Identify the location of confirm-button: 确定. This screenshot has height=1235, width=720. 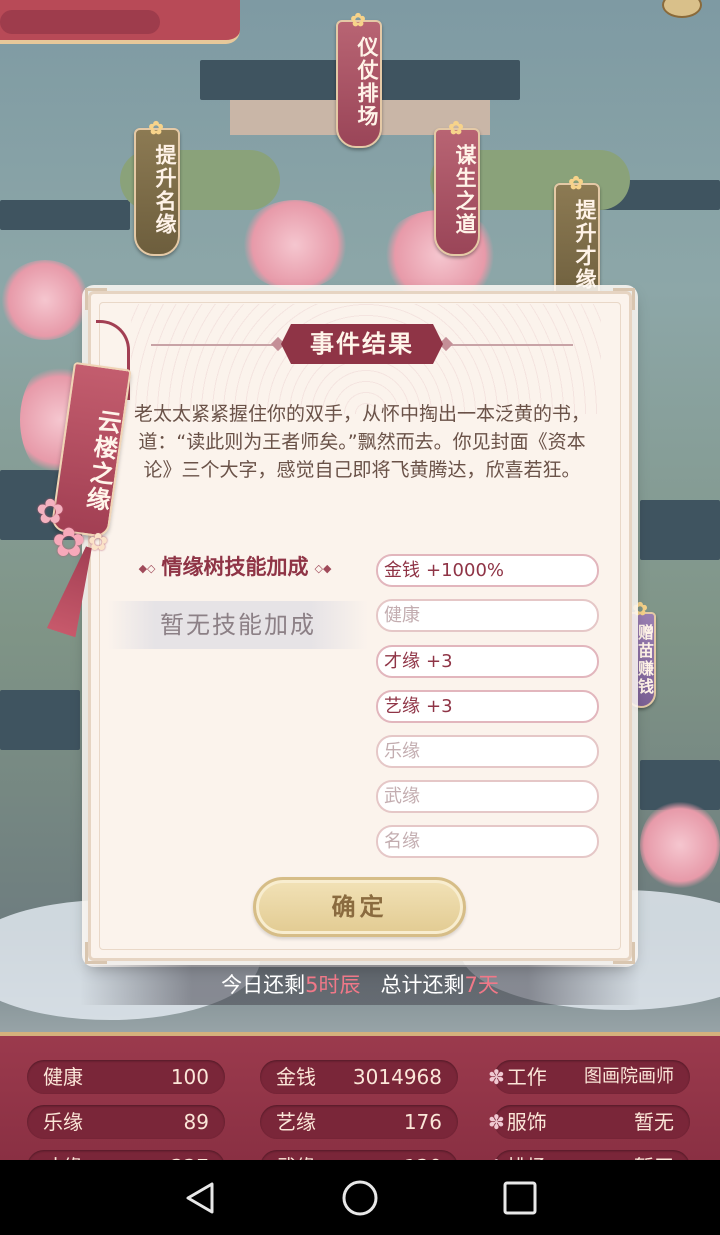
(359, 907).